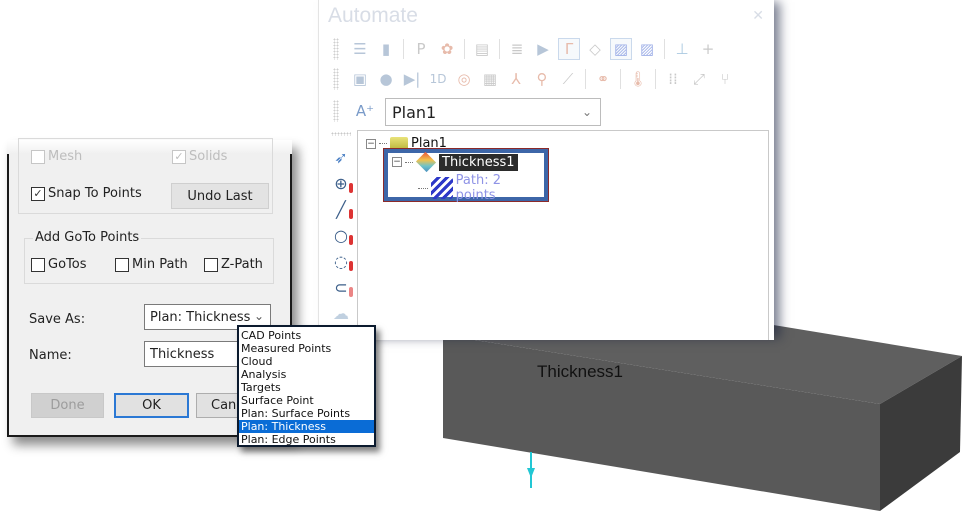 Image resolution: width=968 pixels, height=523 pixels. Describe the element at coordinates (59, 264) in the screenshot. I see `gotos-checkbox: GoTos` at that location.